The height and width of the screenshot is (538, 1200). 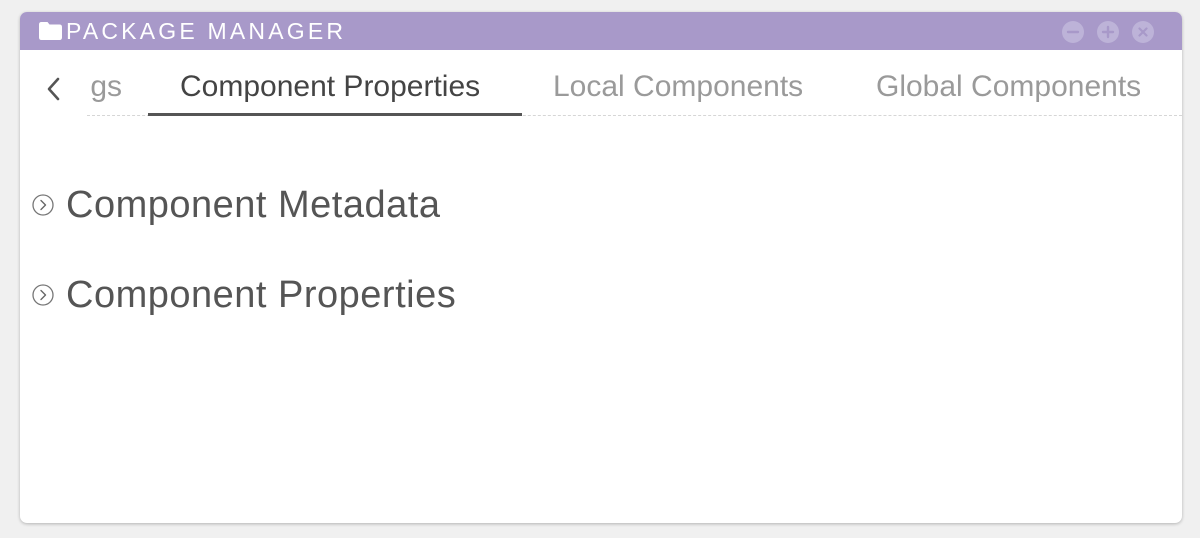 I want to click on tab-local-components: Local Components, so click(x=678, y=87).